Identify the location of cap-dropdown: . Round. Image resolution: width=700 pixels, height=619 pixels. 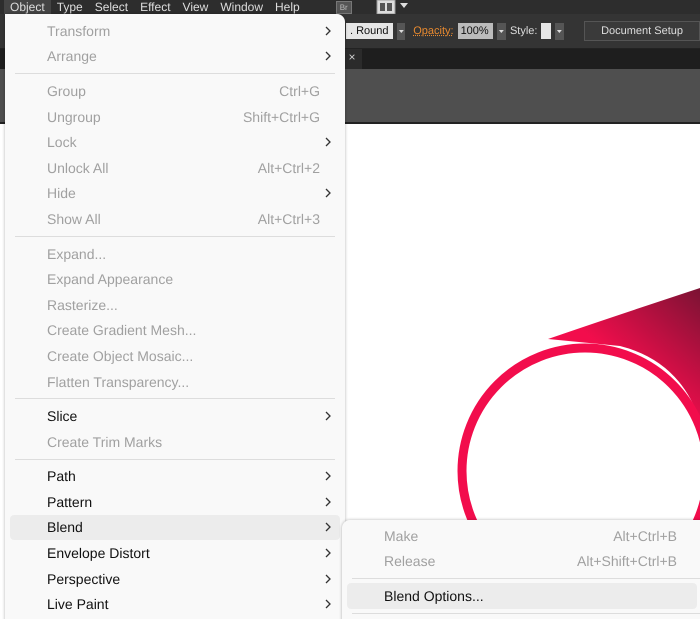
(369, 31).